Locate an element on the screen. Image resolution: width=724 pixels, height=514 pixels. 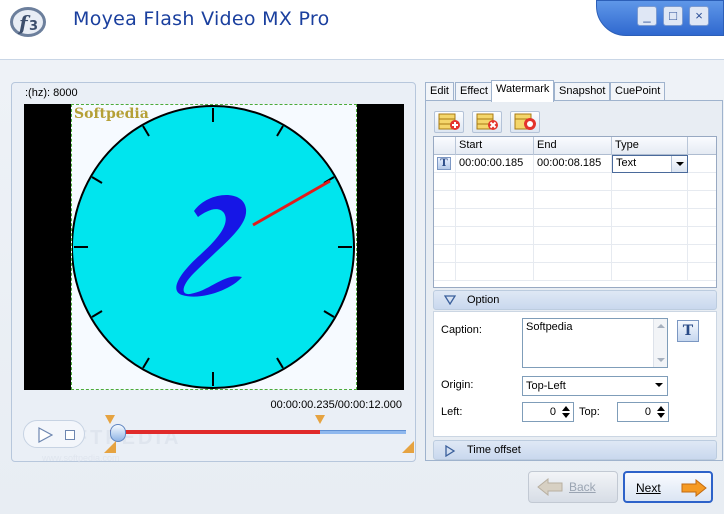
top-label: Top: is located at coordinates (589, 412).